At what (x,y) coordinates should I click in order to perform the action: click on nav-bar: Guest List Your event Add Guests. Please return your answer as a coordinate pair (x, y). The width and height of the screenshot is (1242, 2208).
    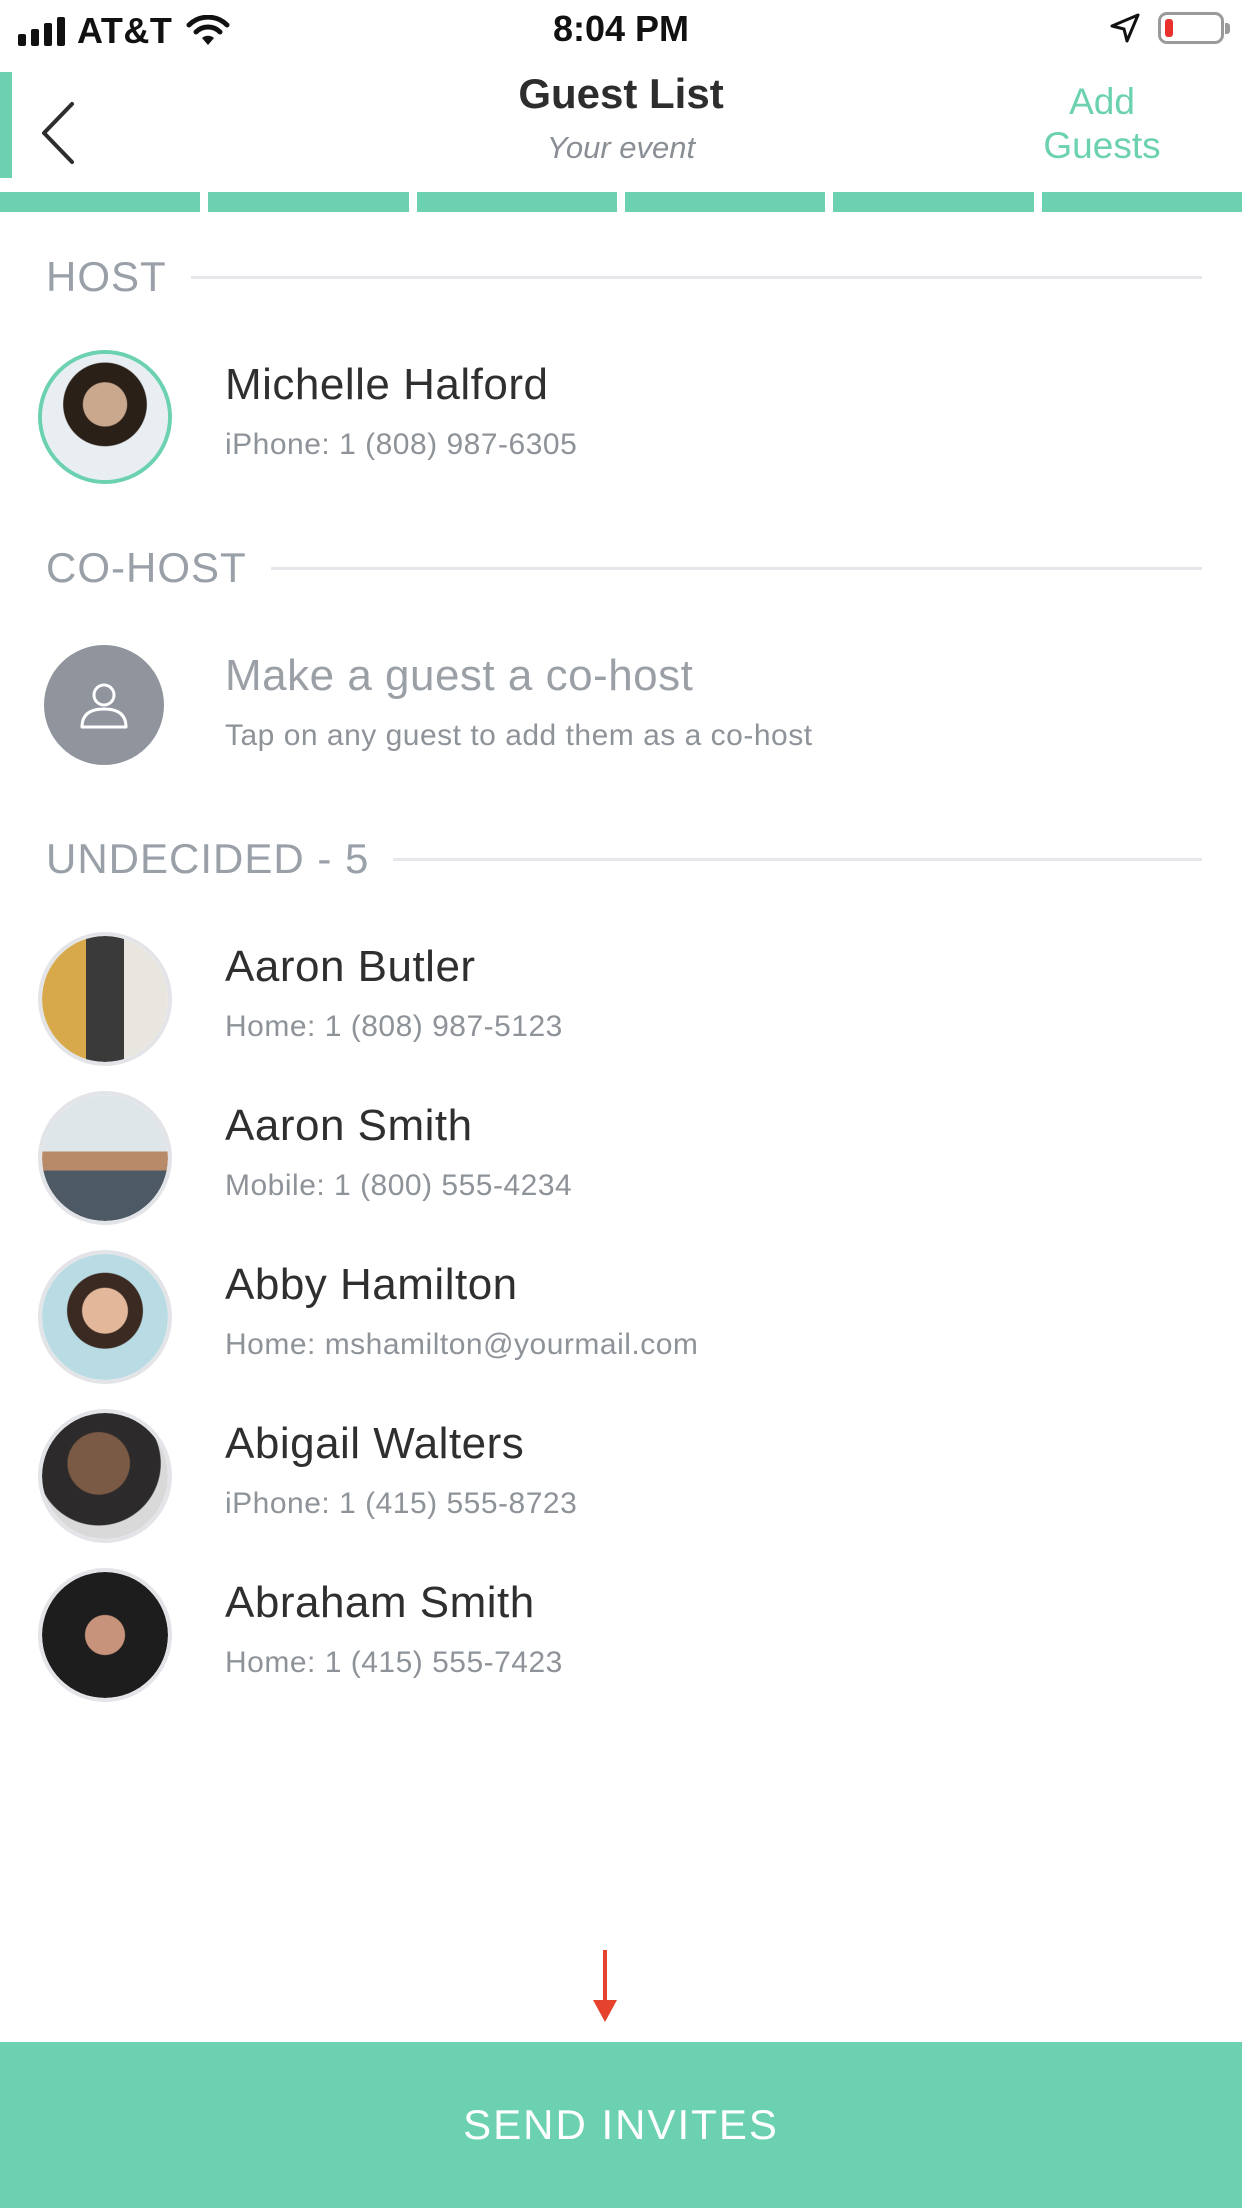
    Looking at the image, I should click on (621, 133).